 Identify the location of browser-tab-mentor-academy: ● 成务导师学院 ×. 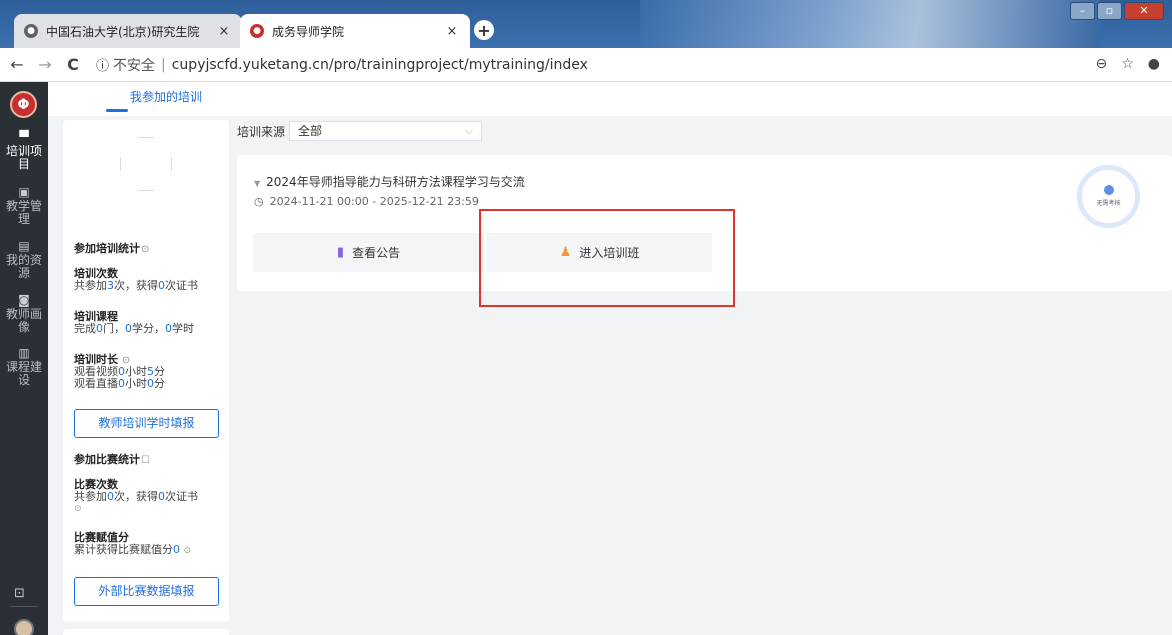
(355, 31).